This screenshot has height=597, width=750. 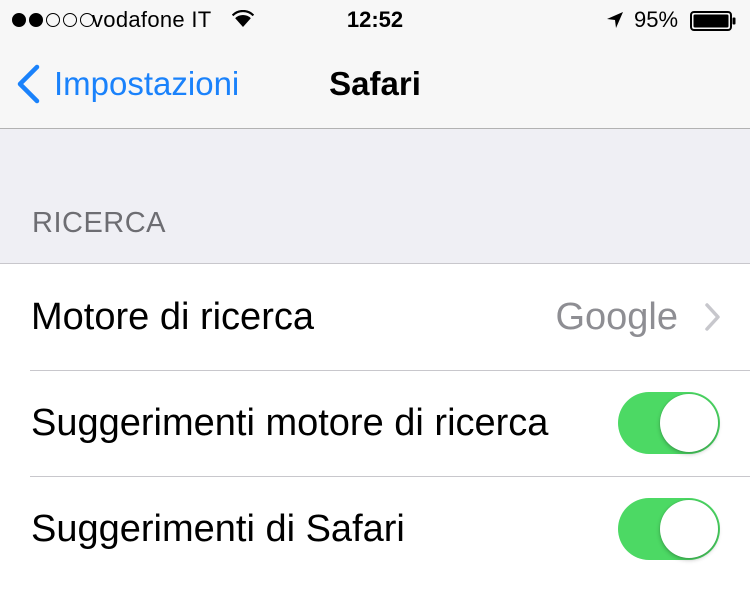 I want to click on page-title: Safari, so click(x=375, y=83).